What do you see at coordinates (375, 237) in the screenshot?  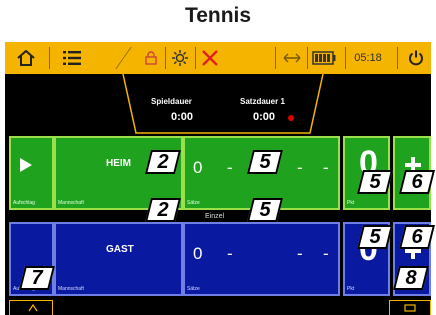 I see `callout-guest-points: 5` at bounding box center [375, 237].